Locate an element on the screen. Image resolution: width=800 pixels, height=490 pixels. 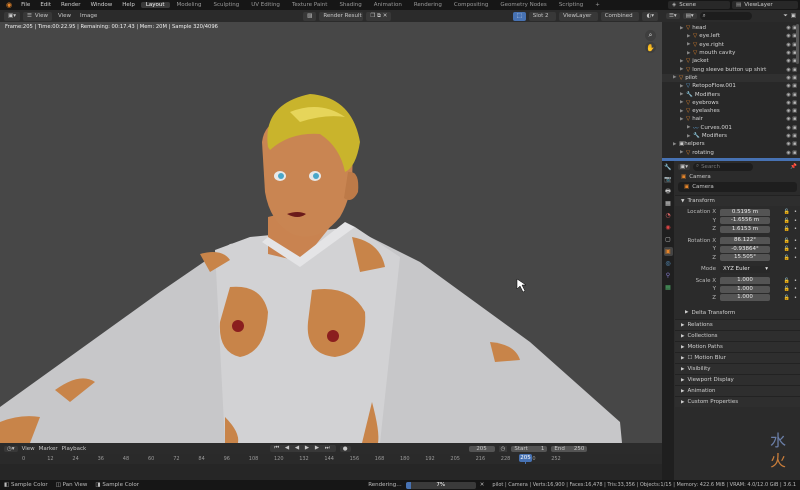
panel-header: ▶ Relations is located at coordinates (737, 324).